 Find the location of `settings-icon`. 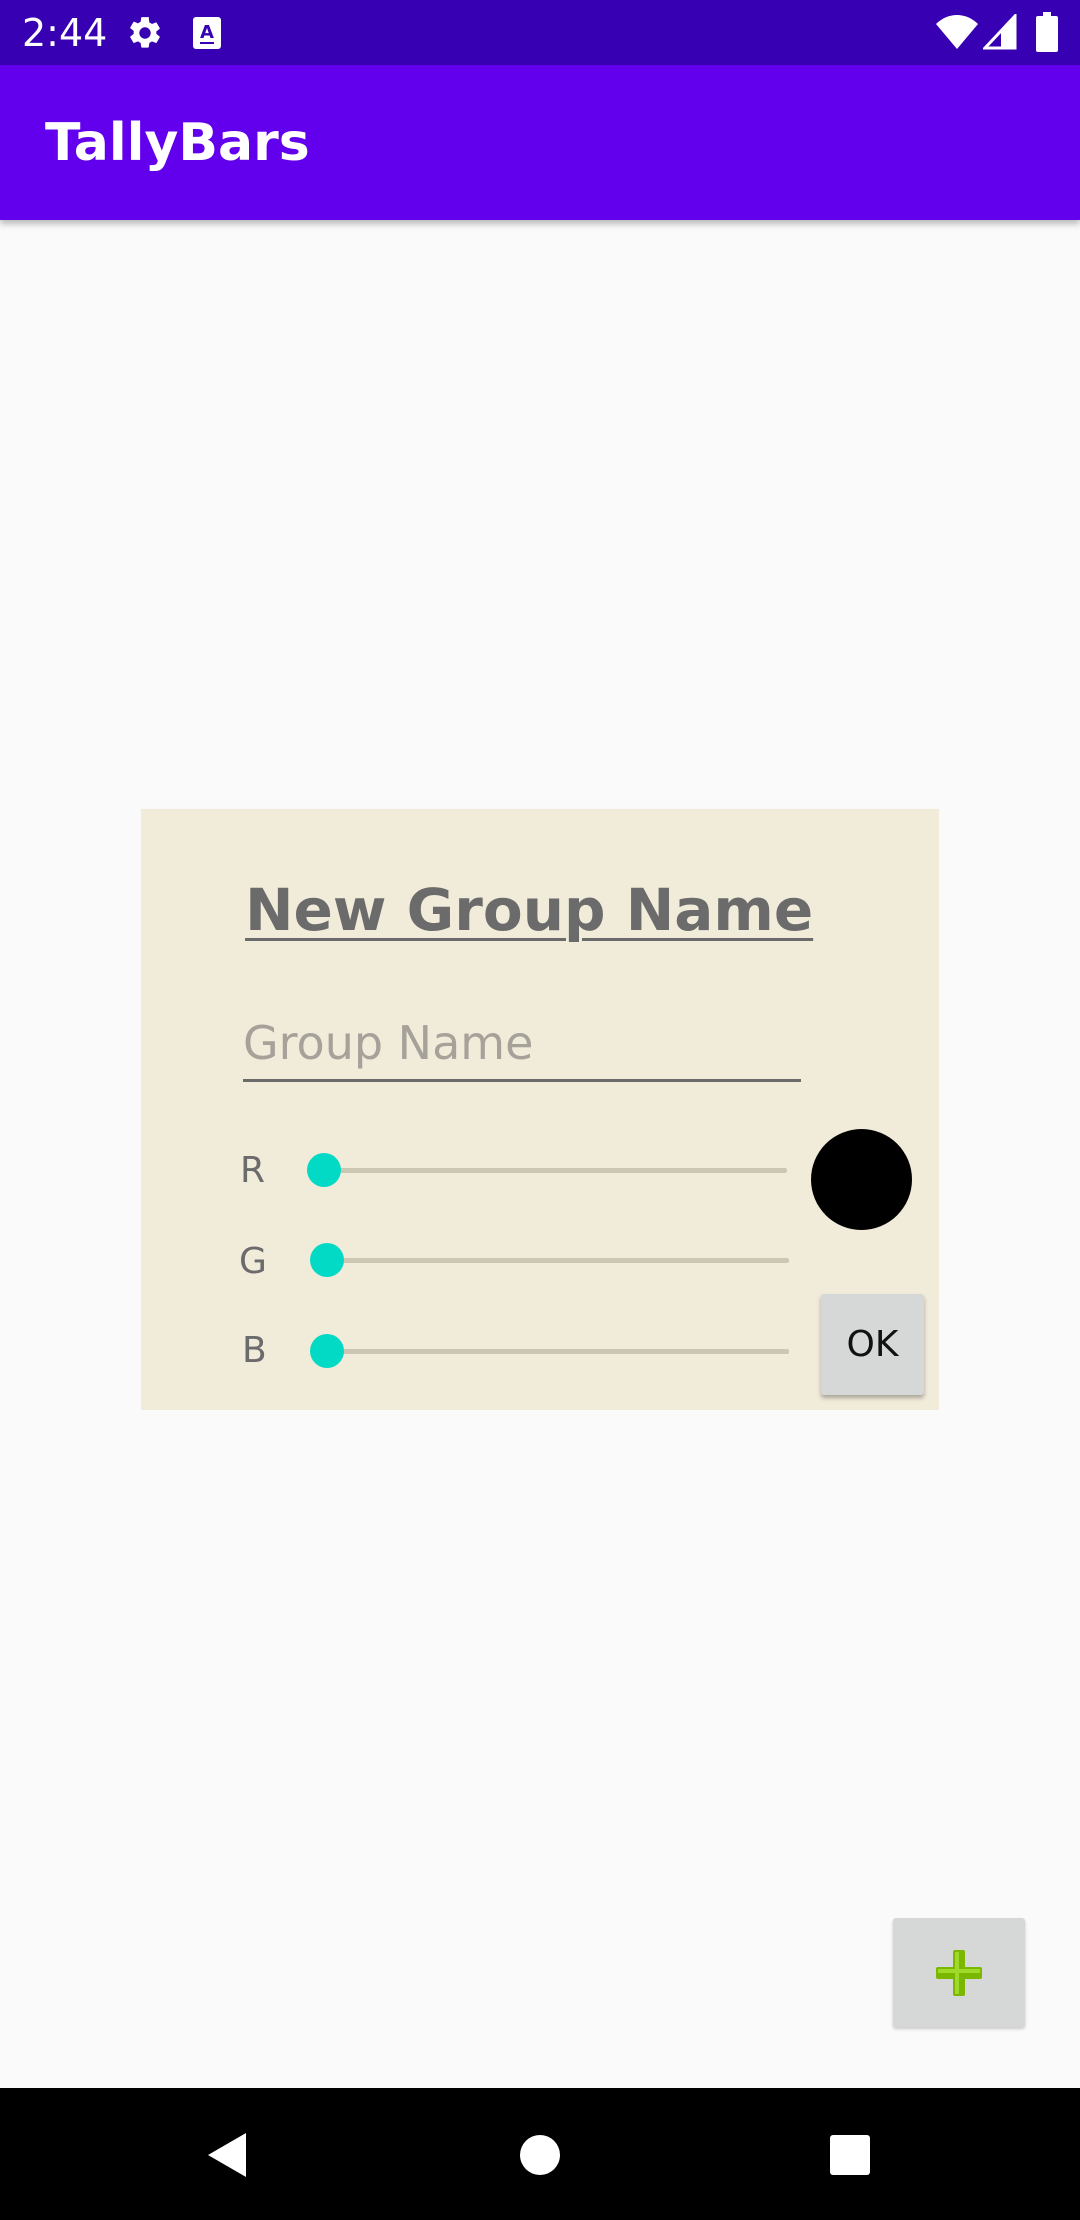

settings-icon is located at coordinates (145, 32).